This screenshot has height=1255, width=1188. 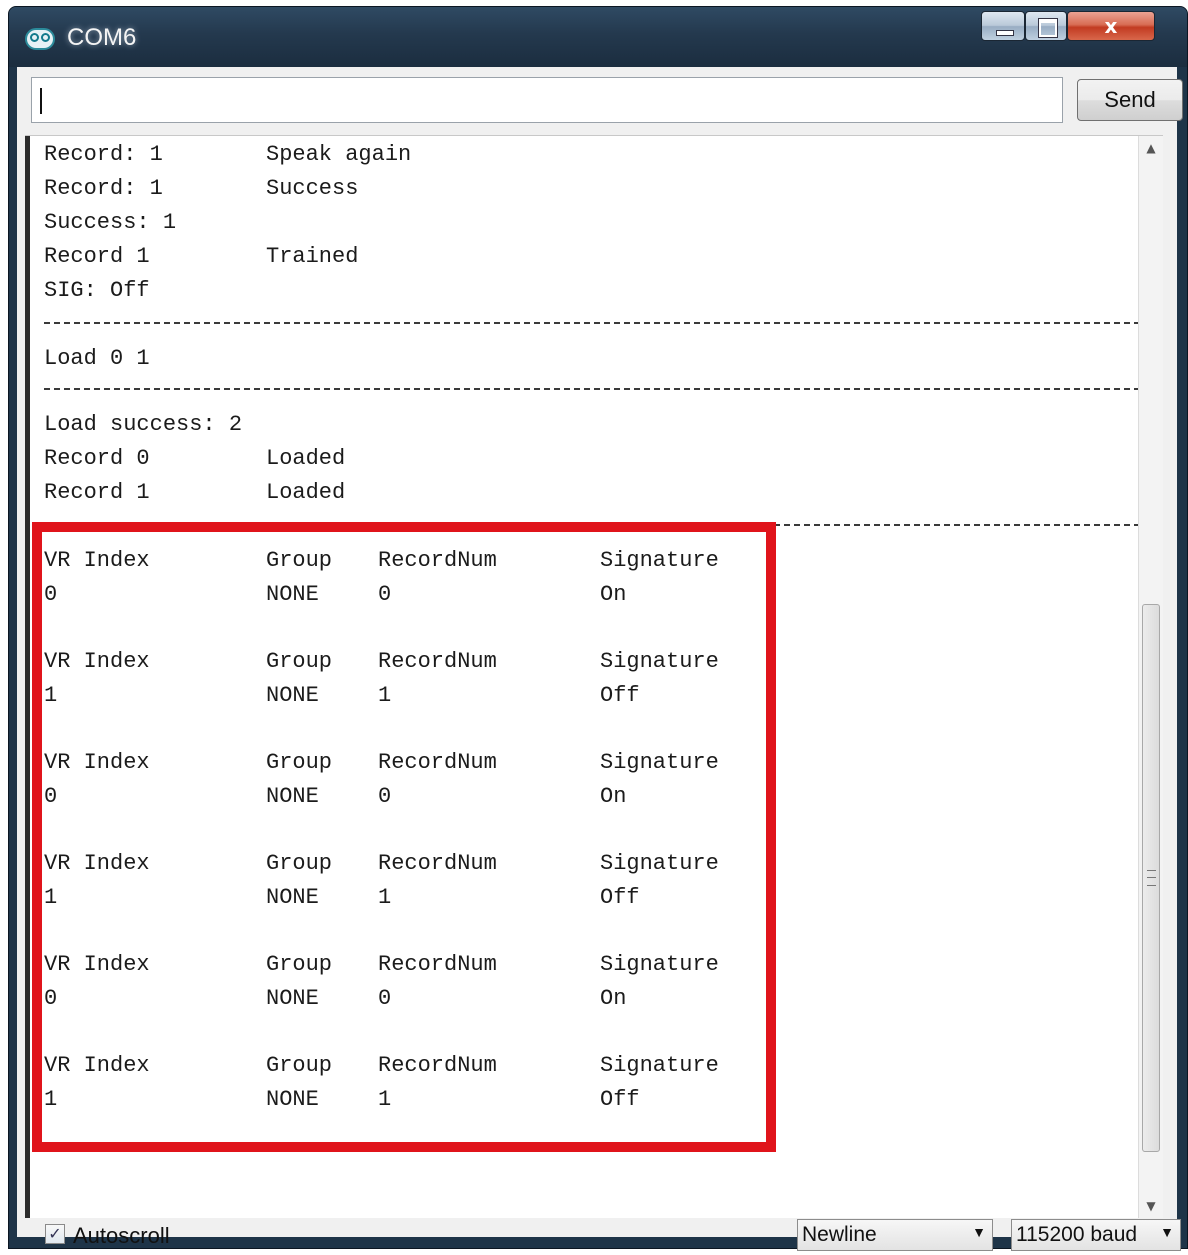 What do you see at coordinates (121, 1236) in the screenshot?
I see `autoscroll-label: Autoscroll` at bounding box center [121, 1236].